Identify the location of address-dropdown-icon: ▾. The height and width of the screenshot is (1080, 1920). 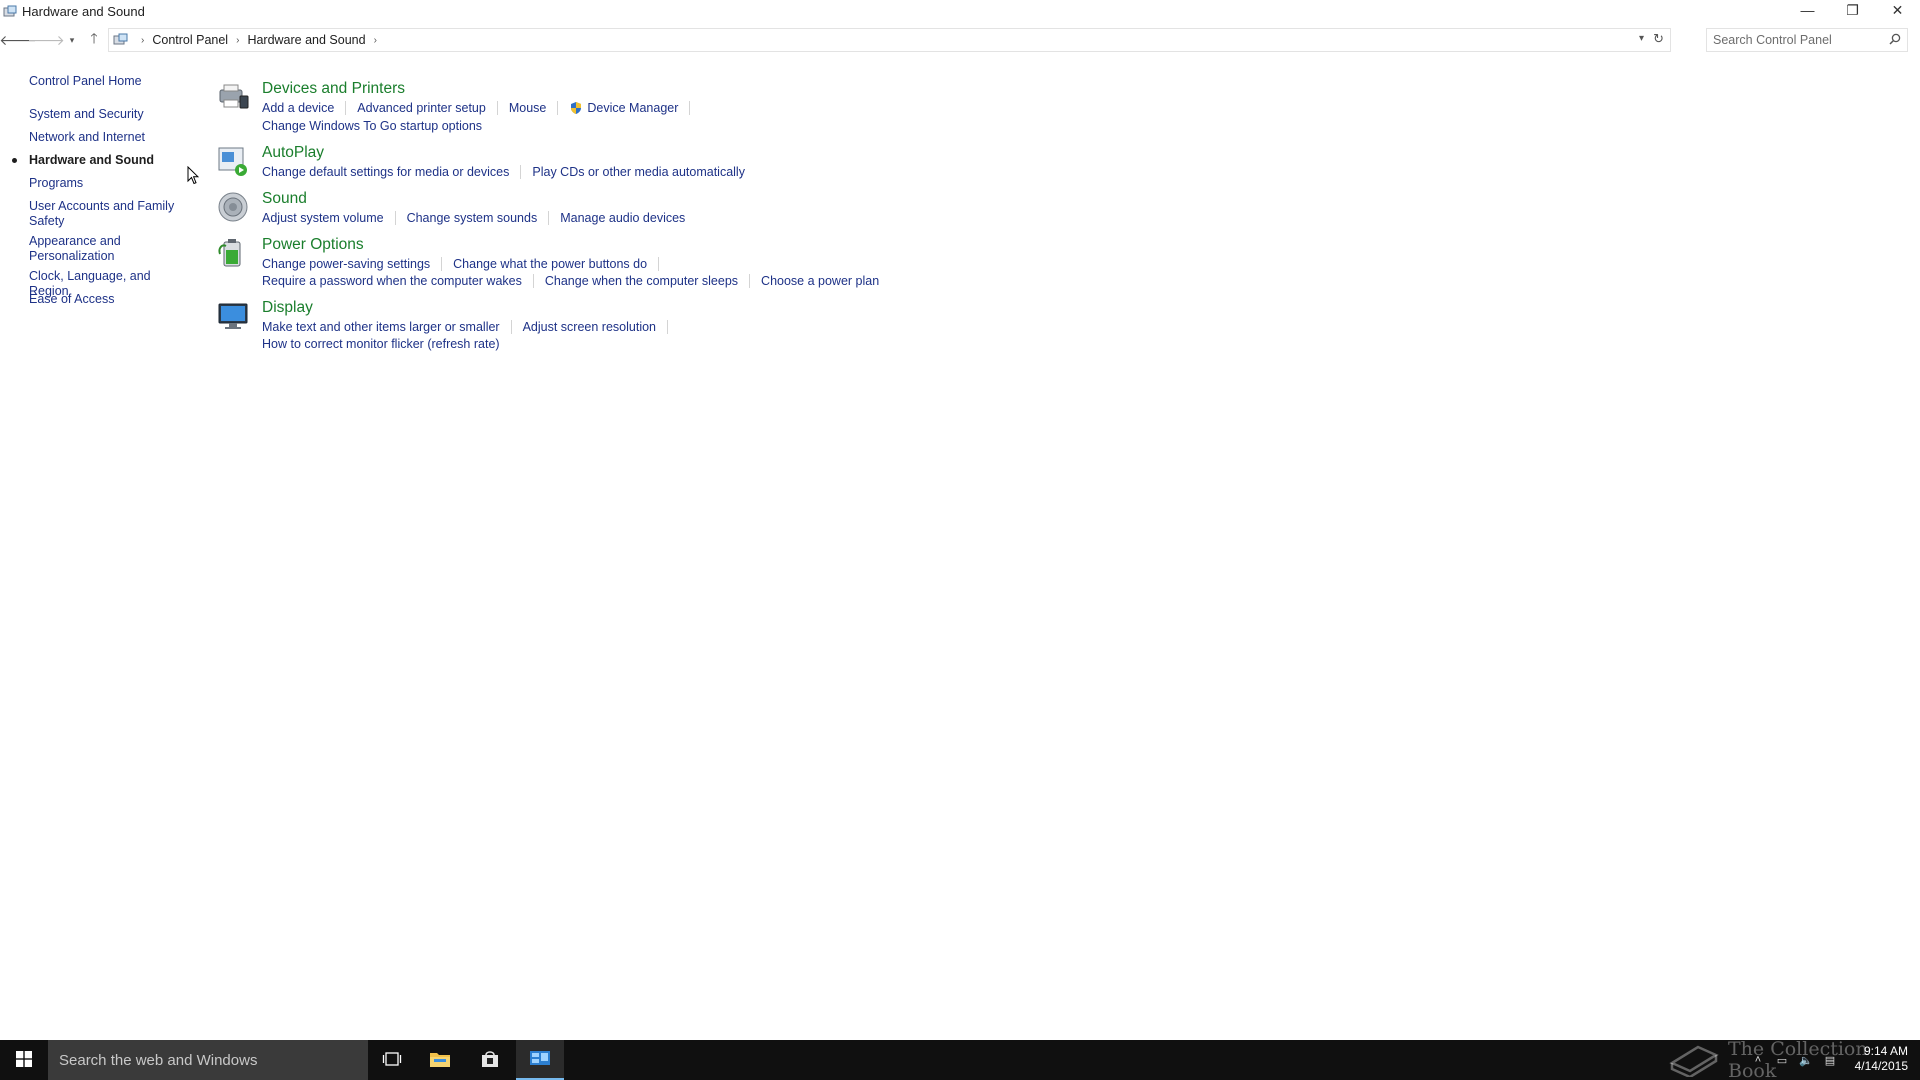
(1641, 38).